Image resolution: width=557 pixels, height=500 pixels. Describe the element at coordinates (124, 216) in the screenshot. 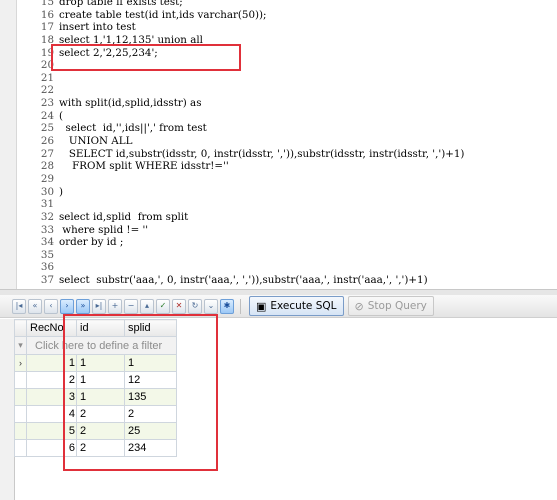

I see `code-text: select id,splid from split` at that location.